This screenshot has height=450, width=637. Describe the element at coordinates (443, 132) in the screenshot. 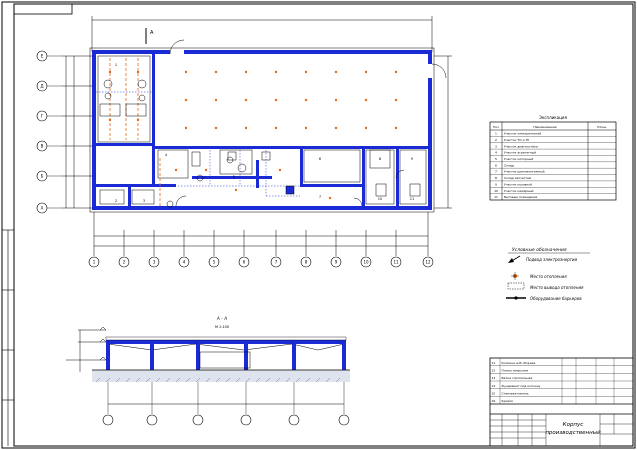

I see `right-dimension` at that location.